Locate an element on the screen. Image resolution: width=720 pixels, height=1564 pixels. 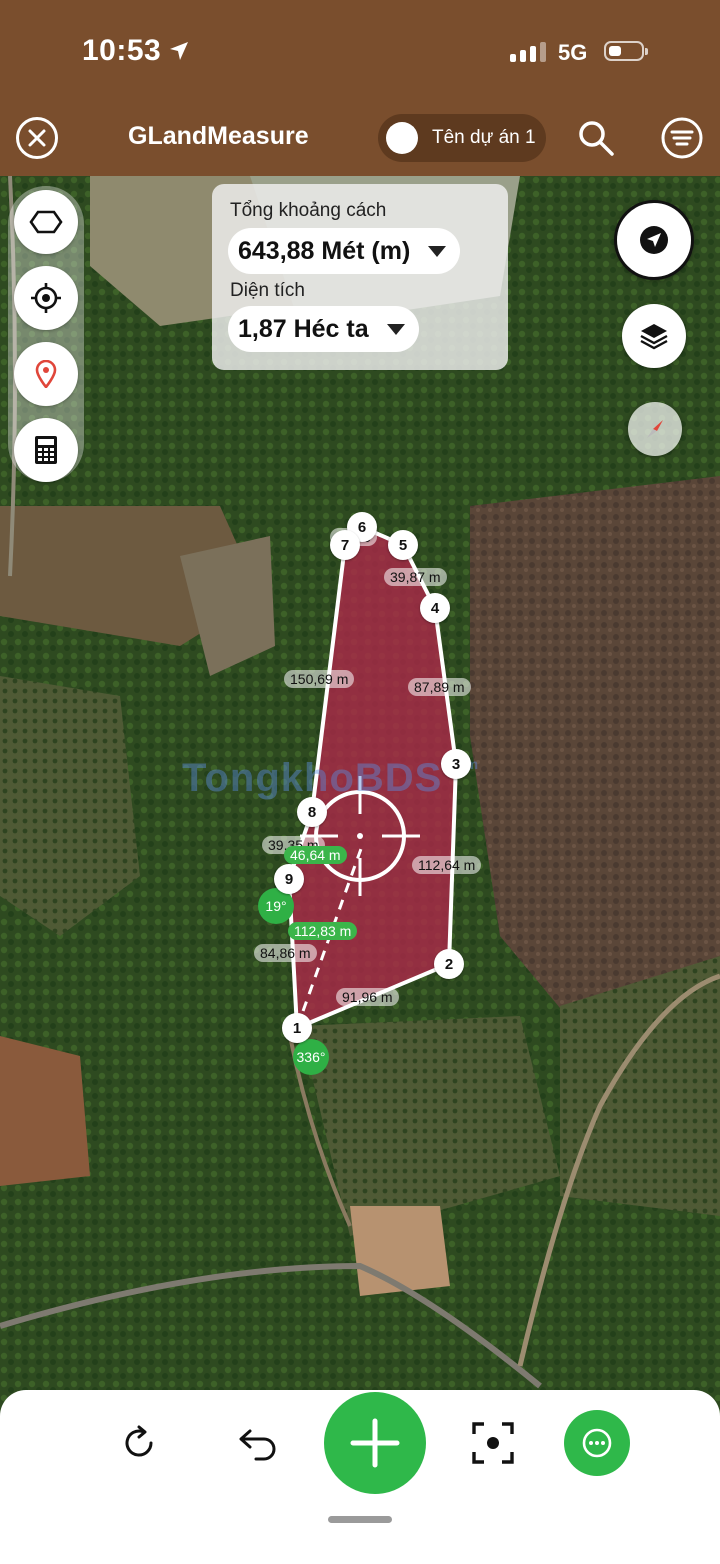
watermark: TongkhoBDS.com is located at coordinates (330, 778).